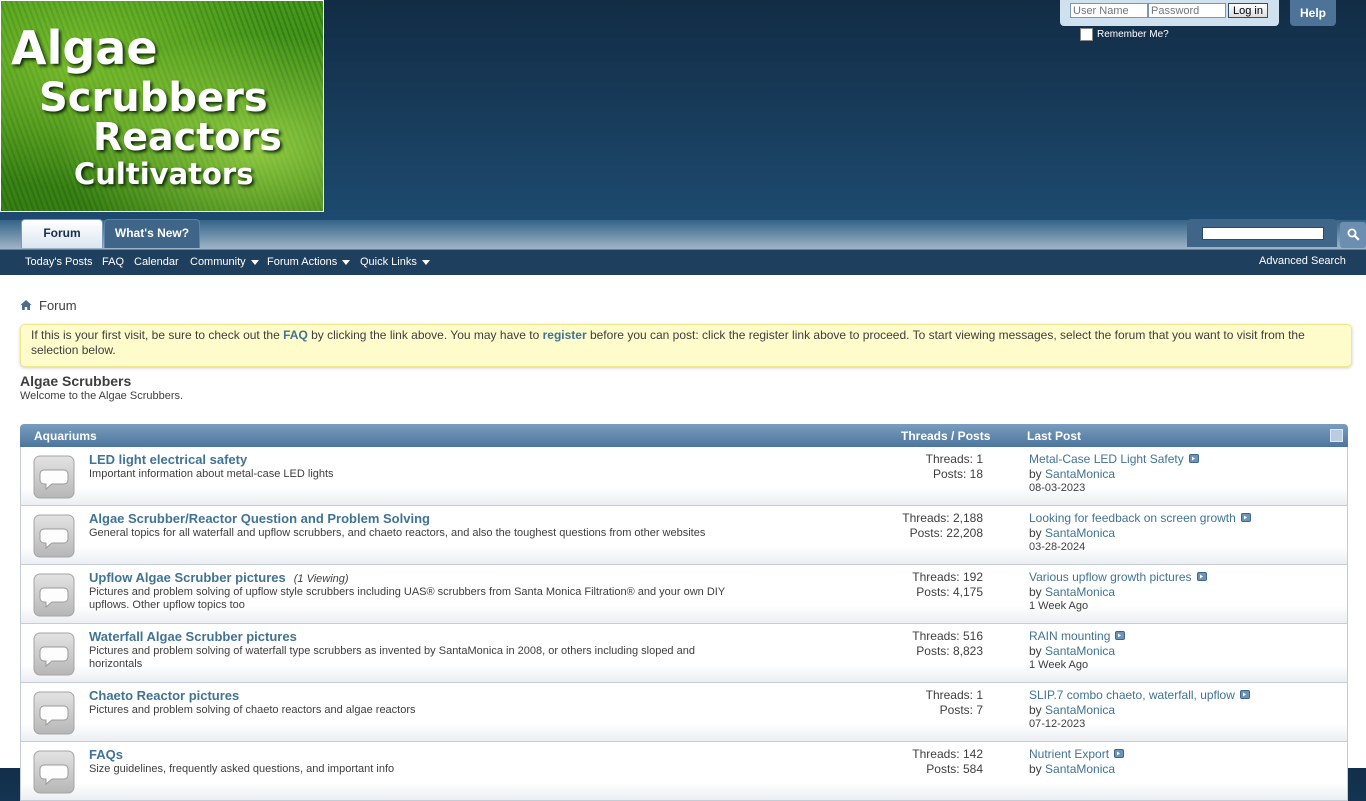 Image resolution: width=1366 pixels, height=801 pixels. I want to click on forum-title-text: FAQs, so click(106, 754).